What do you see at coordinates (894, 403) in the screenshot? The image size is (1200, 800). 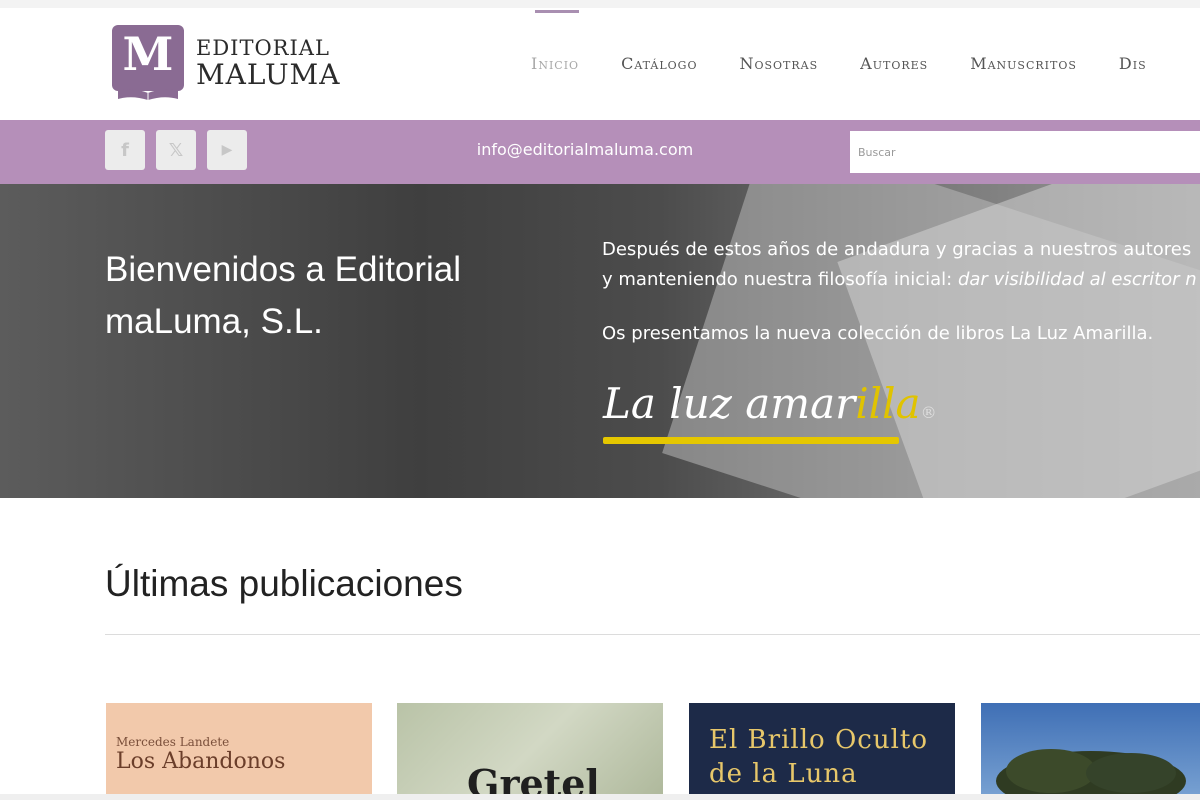 I see `collection-logo-post: lla` at bounding box center [894, 403].